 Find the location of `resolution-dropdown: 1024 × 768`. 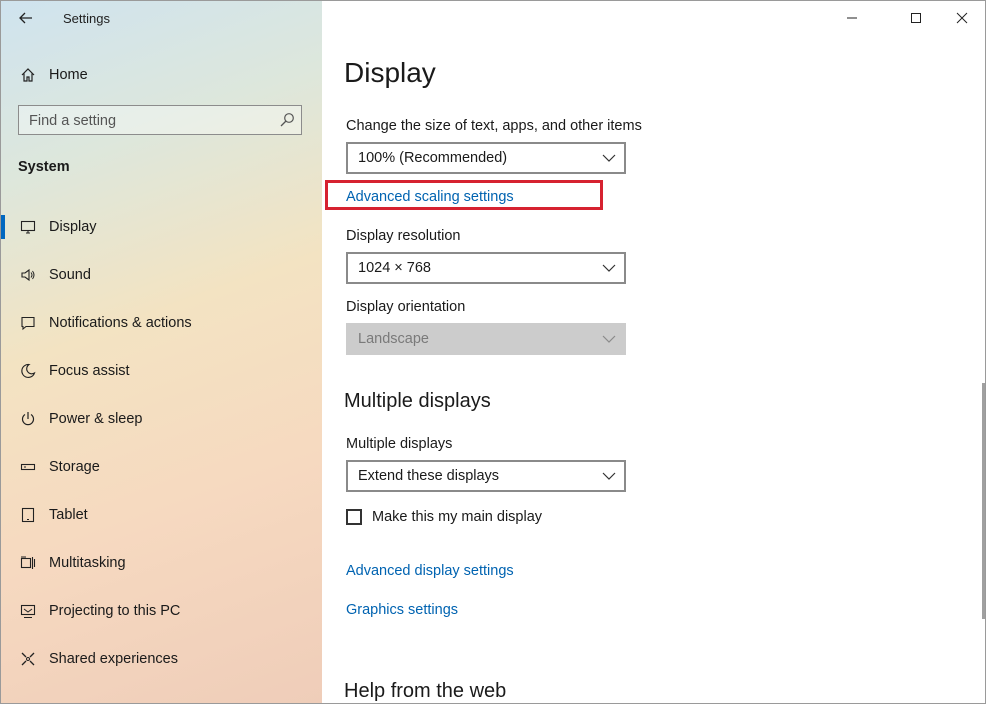

resolution-dropdown: 1024 × 768 is located at coordinates (486, 268).